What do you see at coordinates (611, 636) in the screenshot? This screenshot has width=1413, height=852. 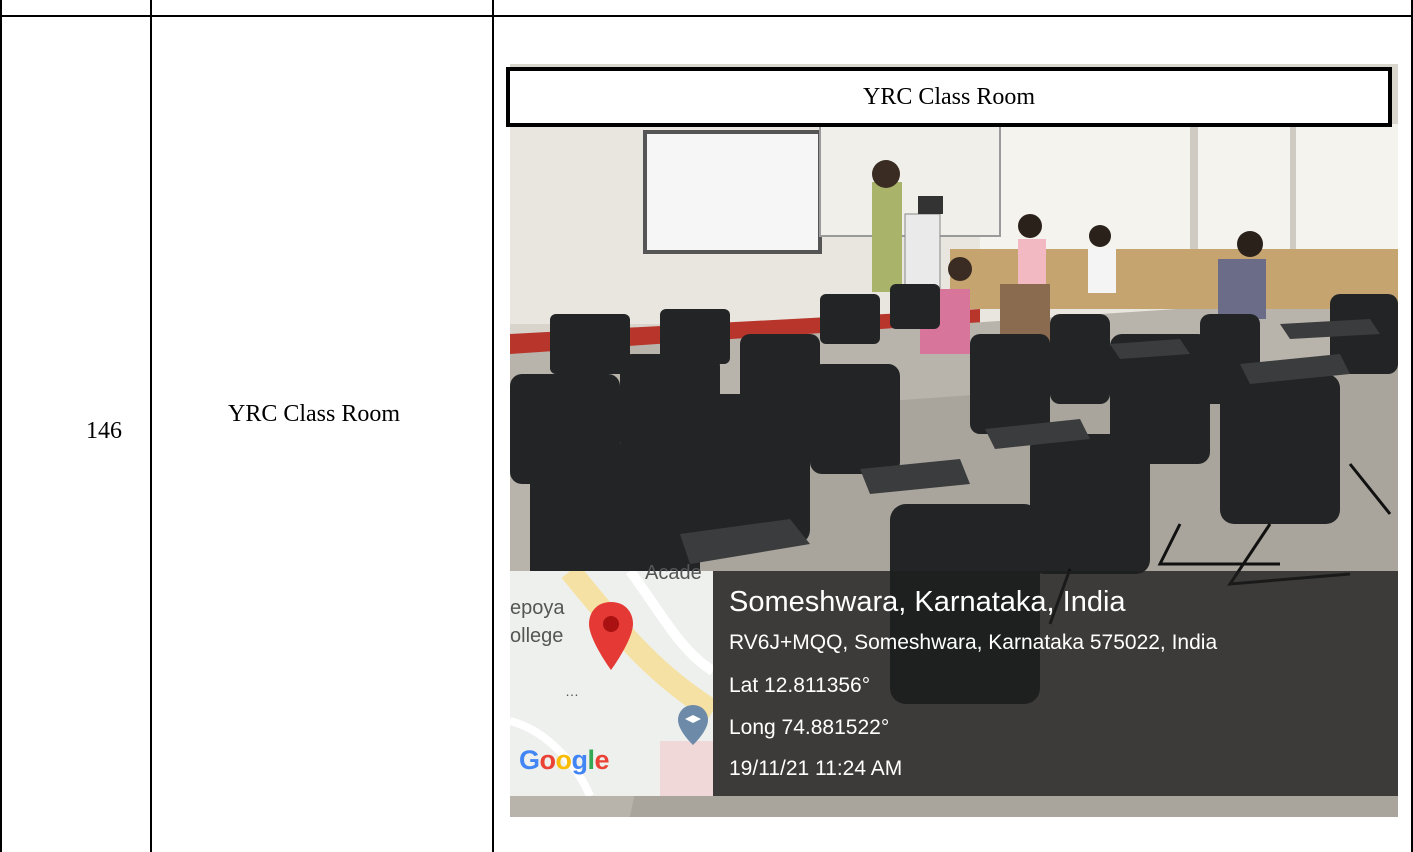 I see `map-pin-icon` at bounding box center [611, 636].